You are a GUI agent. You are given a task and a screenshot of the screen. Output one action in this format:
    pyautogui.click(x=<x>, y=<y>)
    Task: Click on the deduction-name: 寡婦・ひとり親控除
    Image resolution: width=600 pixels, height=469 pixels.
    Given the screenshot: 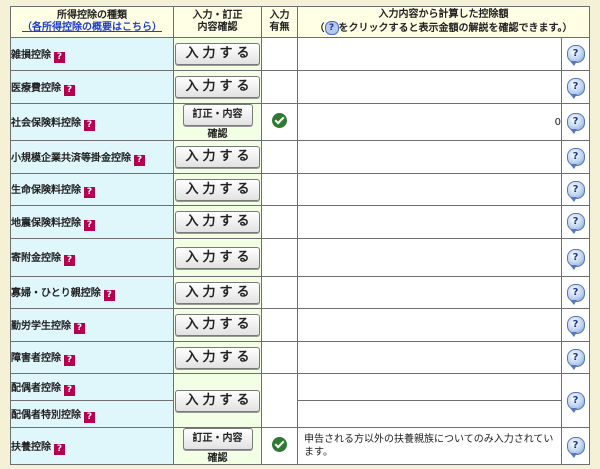 What is the action you would take?
    pyautogui.click(x=56, y=293)
    